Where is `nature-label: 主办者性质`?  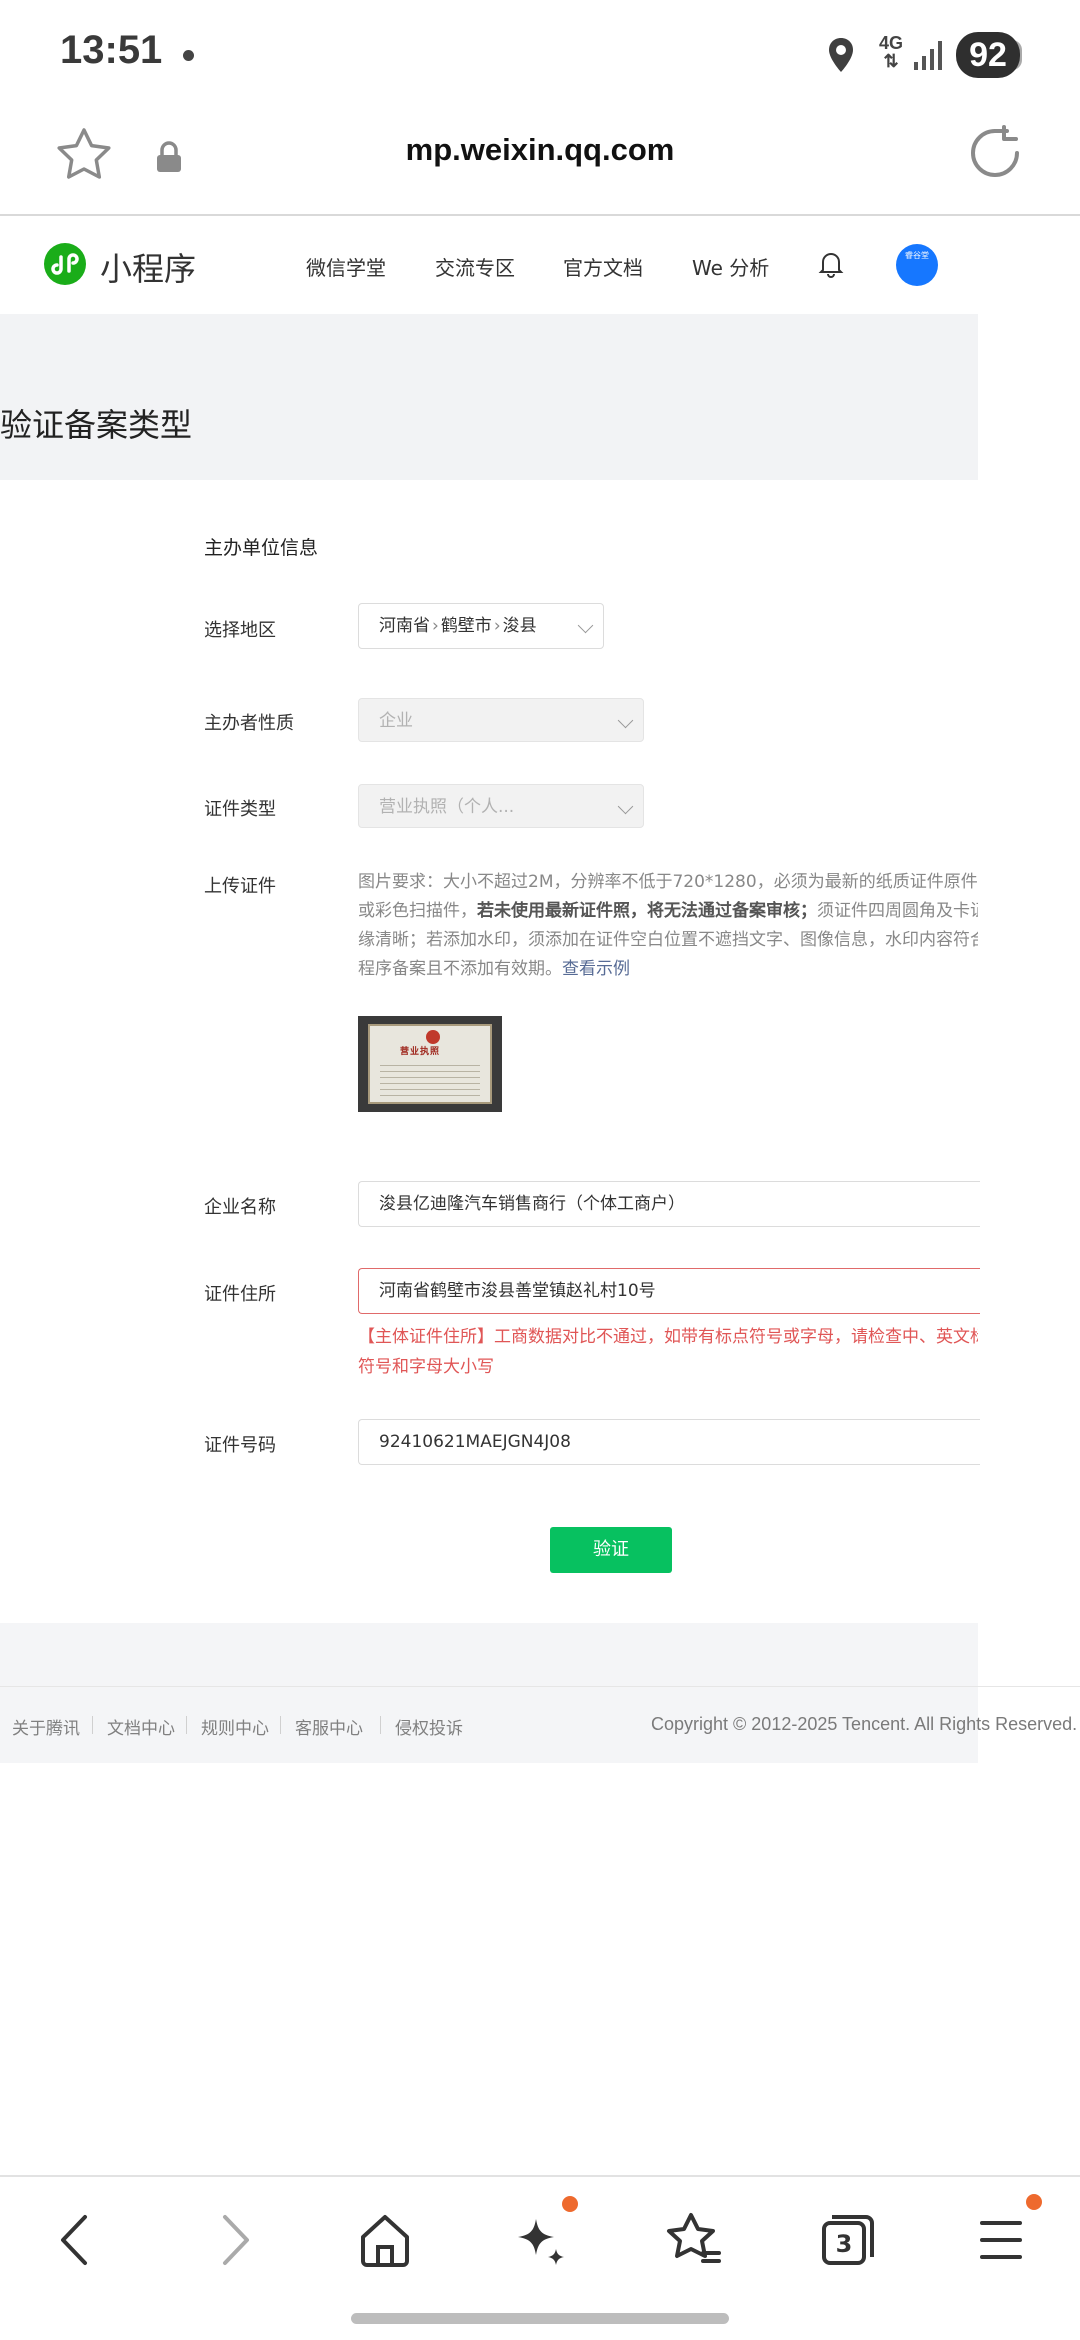 nature-label: 主办者性质 is located at coordinates (249, 723).